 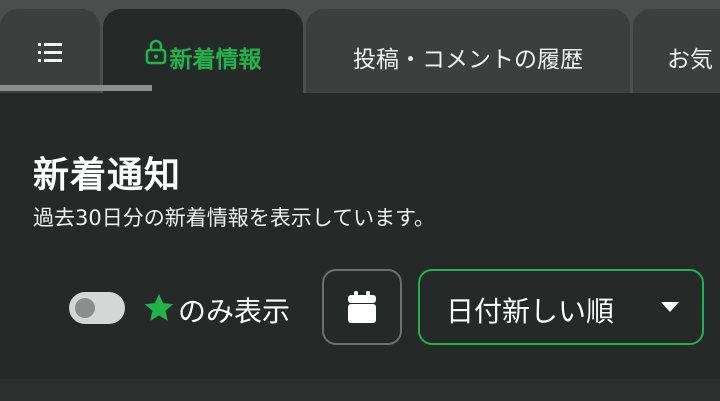 What do you see at coordinates (234, 311) in the screenshot?
I see `star-only-label: のみ表示` at bounding box center [234, 311].